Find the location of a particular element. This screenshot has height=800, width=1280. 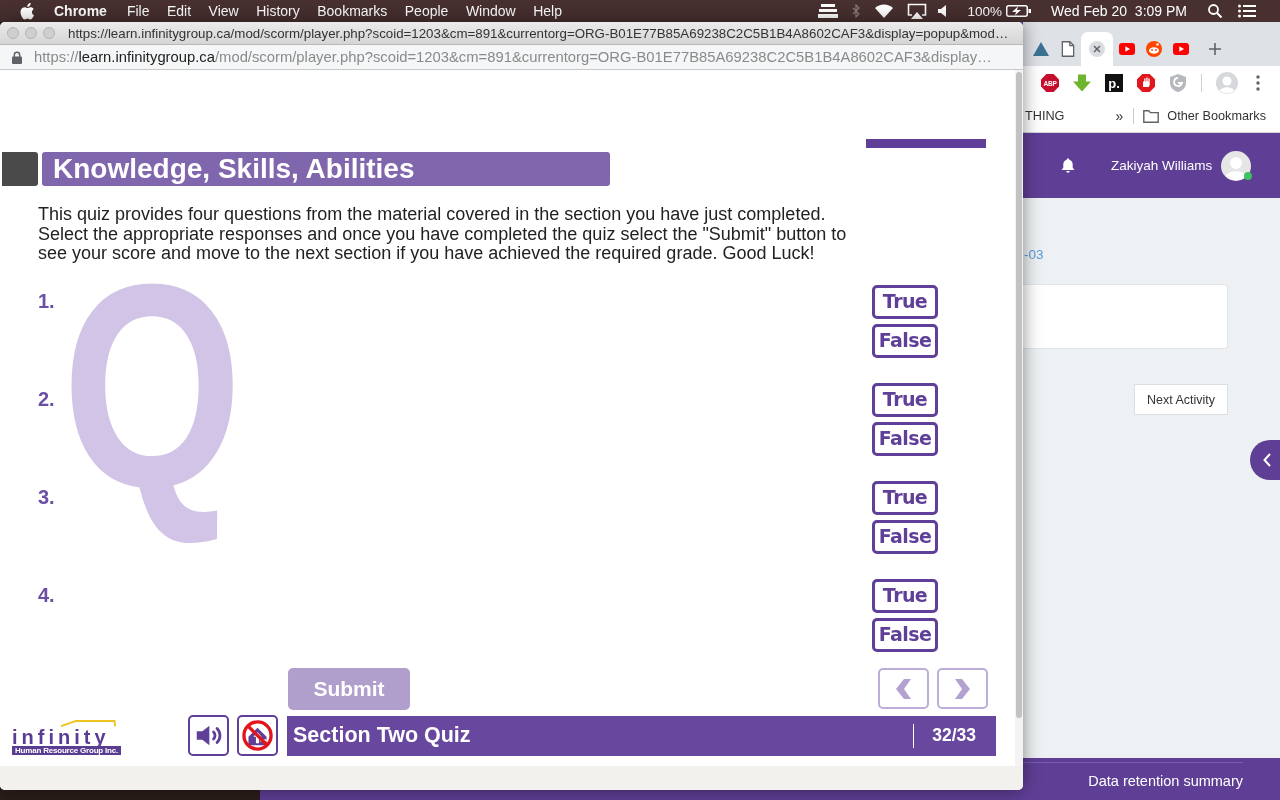

battery-charging-icon is located at coordinates (1019, 11).